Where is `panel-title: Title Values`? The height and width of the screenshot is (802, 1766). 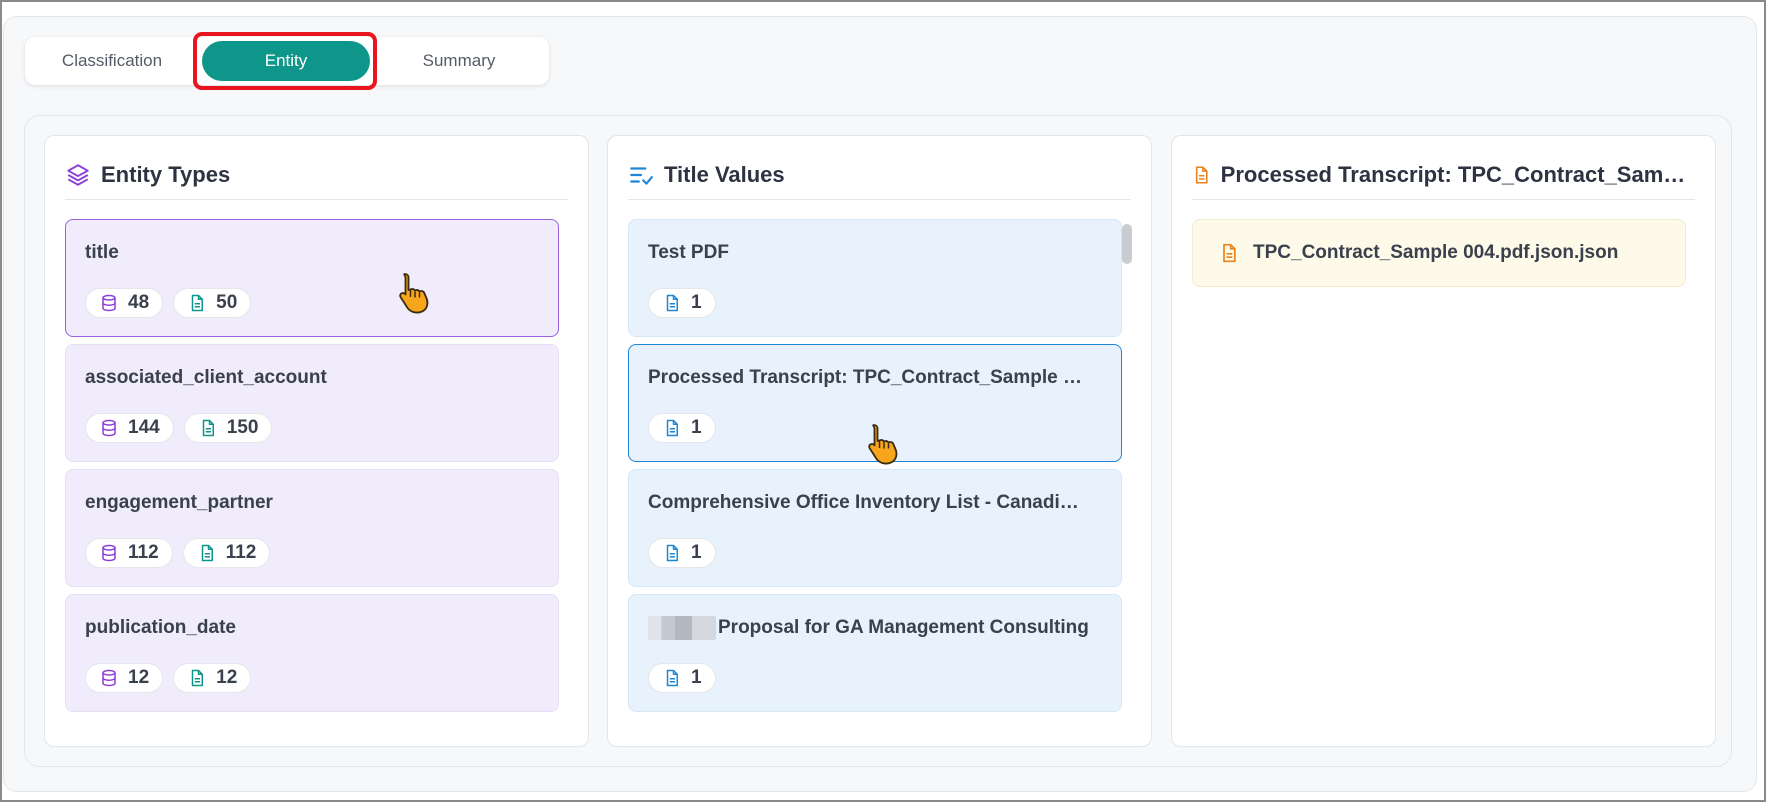 panel-title: Title Values is located at coordinates (724, 174).